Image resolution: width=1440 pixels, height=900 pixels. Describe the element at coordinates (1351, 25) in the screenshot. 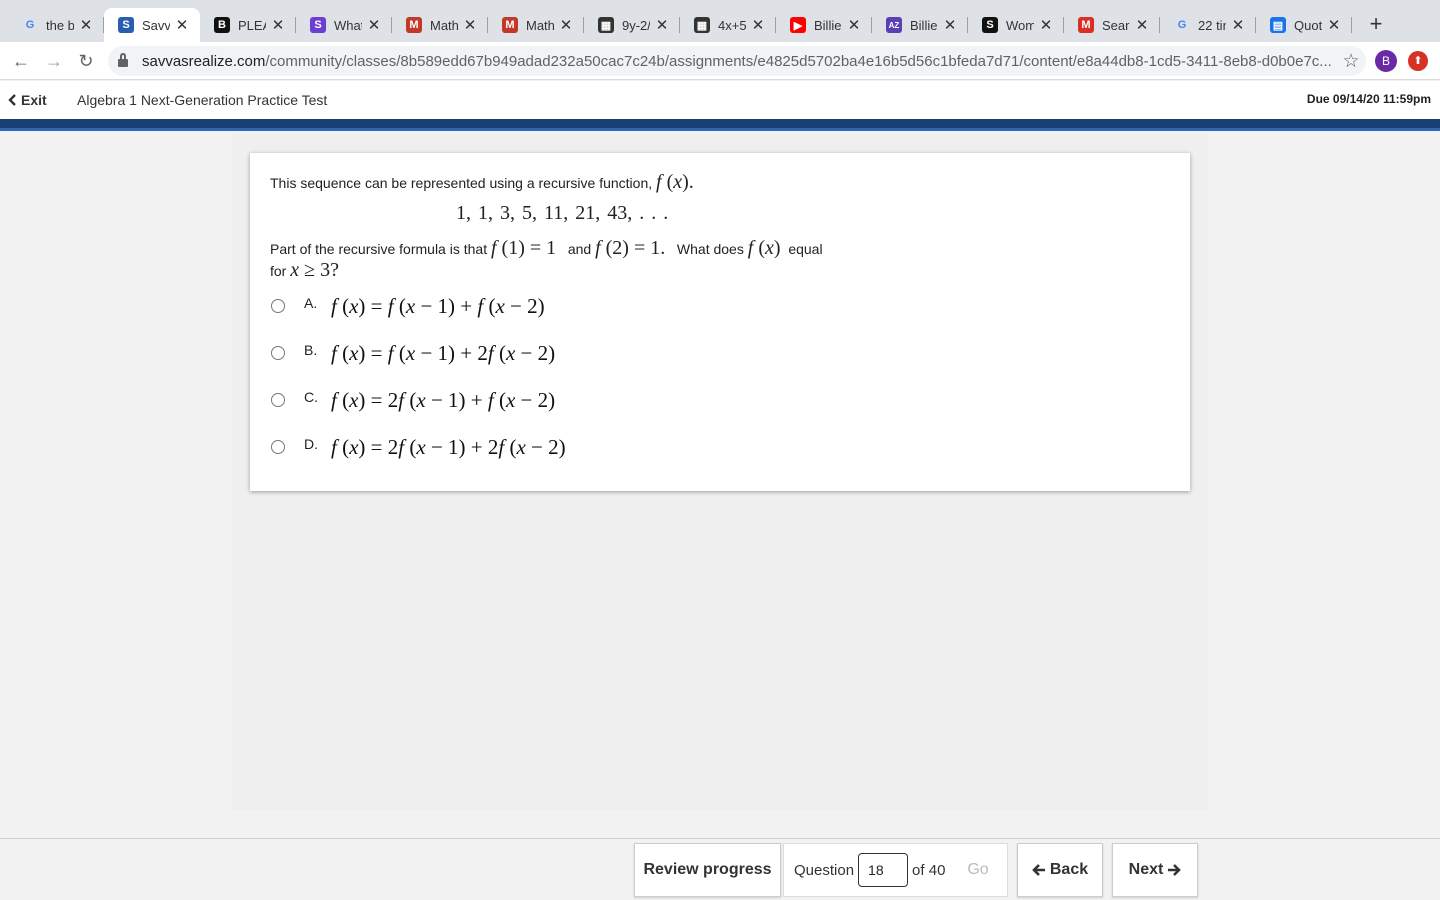

I see `tab-separator` at that location.